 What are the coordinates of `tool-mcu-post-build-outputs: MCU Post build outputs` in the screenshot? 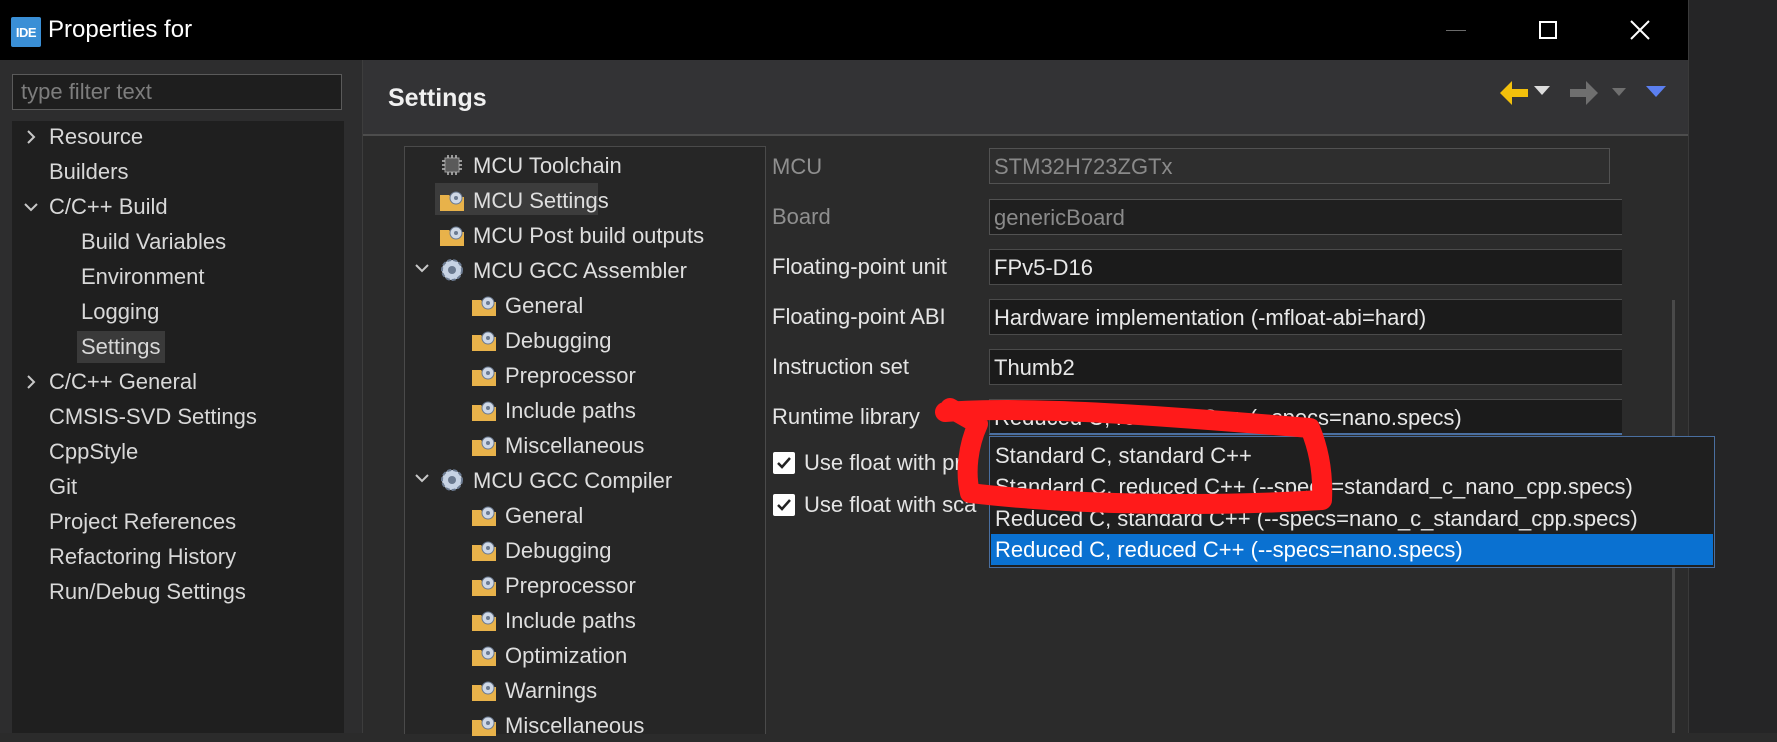 It's located at (588, 236).